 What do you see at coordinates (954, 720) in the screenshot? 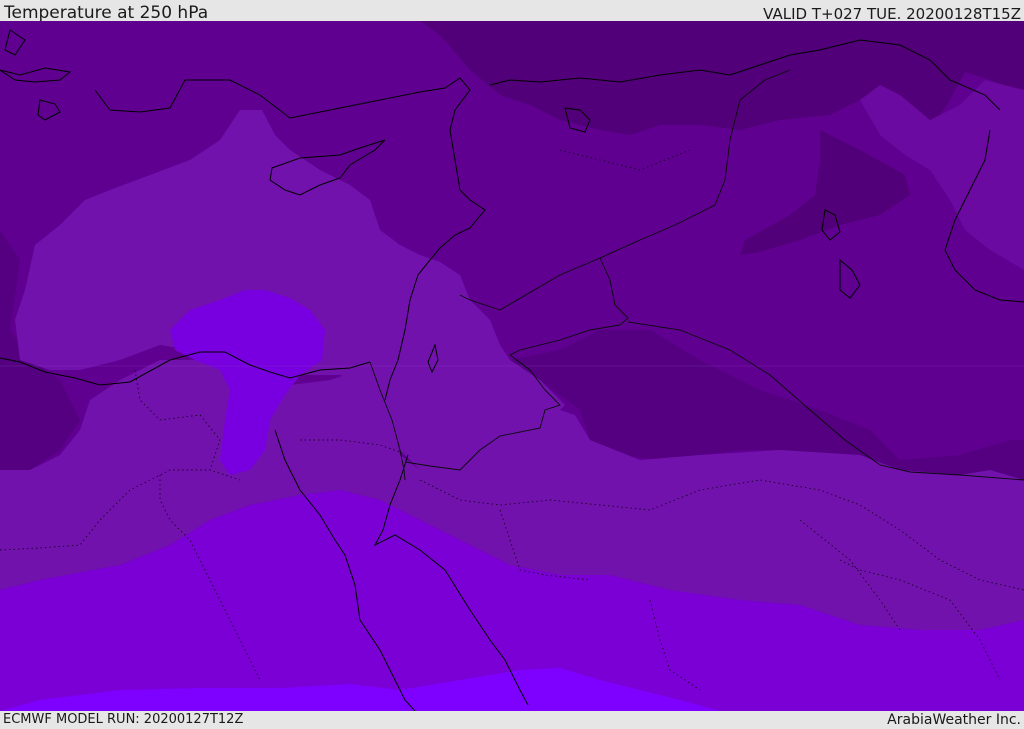
I see `credit-label: ArabiaWeather Inc.` at bounding box center [954, 720].